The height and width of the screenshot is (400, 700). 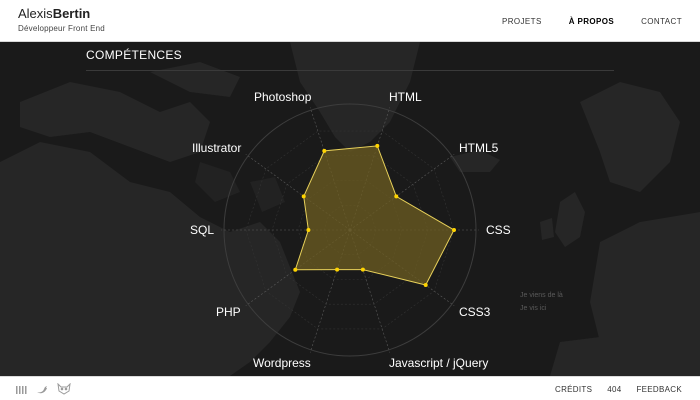 I want to click on last-name: Bertin, so click(x=71, y=13).